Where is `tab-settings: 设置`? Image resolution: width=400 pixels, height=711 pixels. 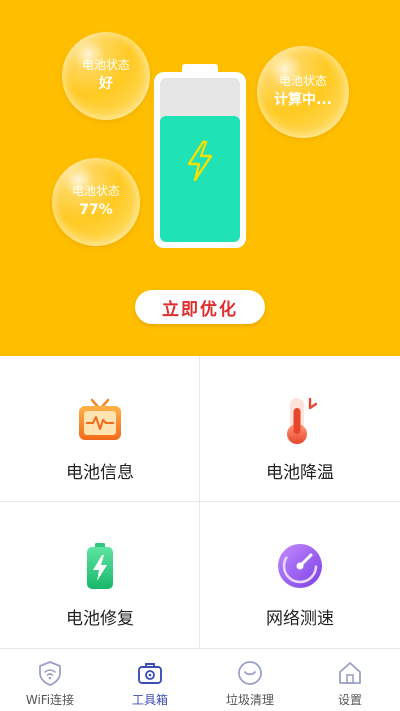
tab-settings: 设置 is located at coordinates (350, 680).